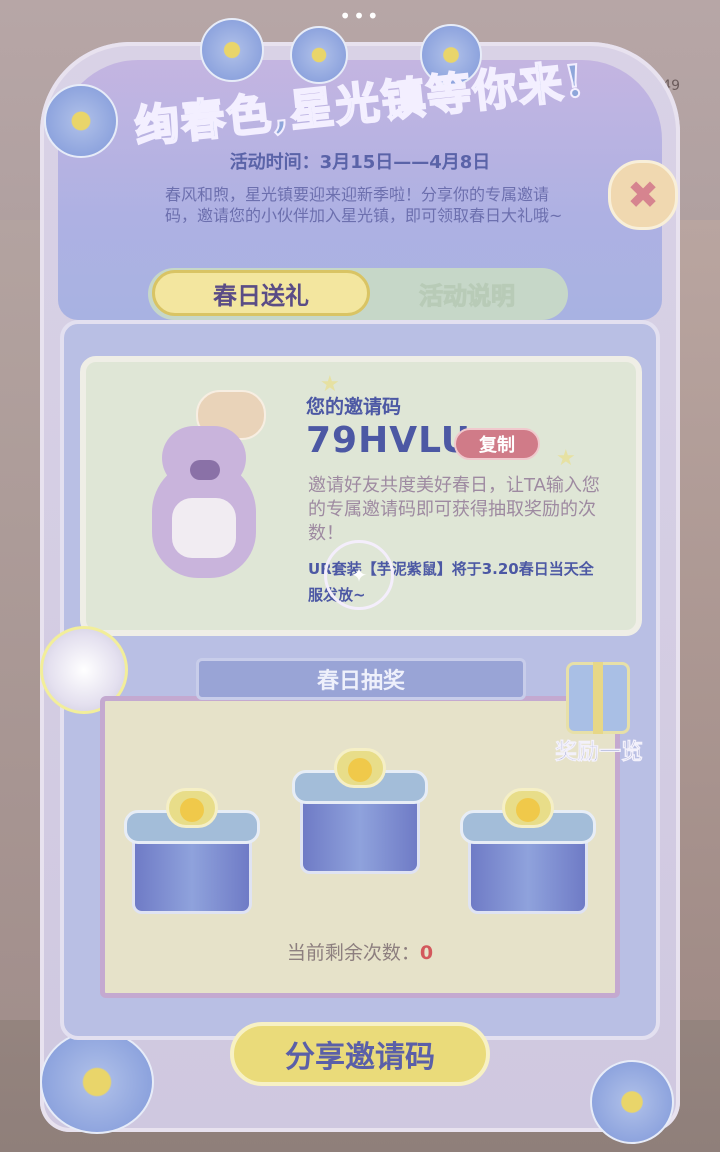 The height and width of the screenshot is (1152, 720). Describe the element at coordinates (353, 953) in the screenshot. I see `remaining-draws-label: 当前剩余次数：` at that location.